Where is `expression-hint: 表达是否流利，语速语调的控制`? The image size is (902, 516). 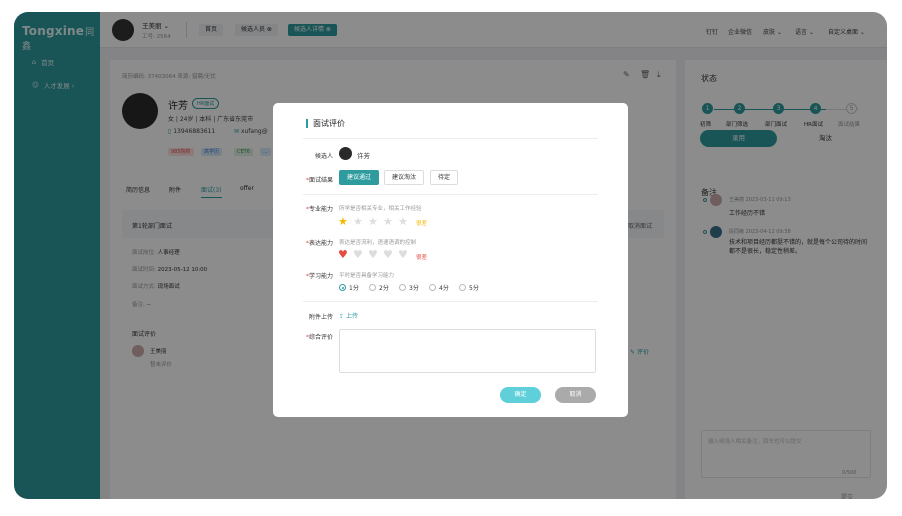 expression-hint: 表达是否流利，语速语调的控制 is located at coordinates (378, 243).